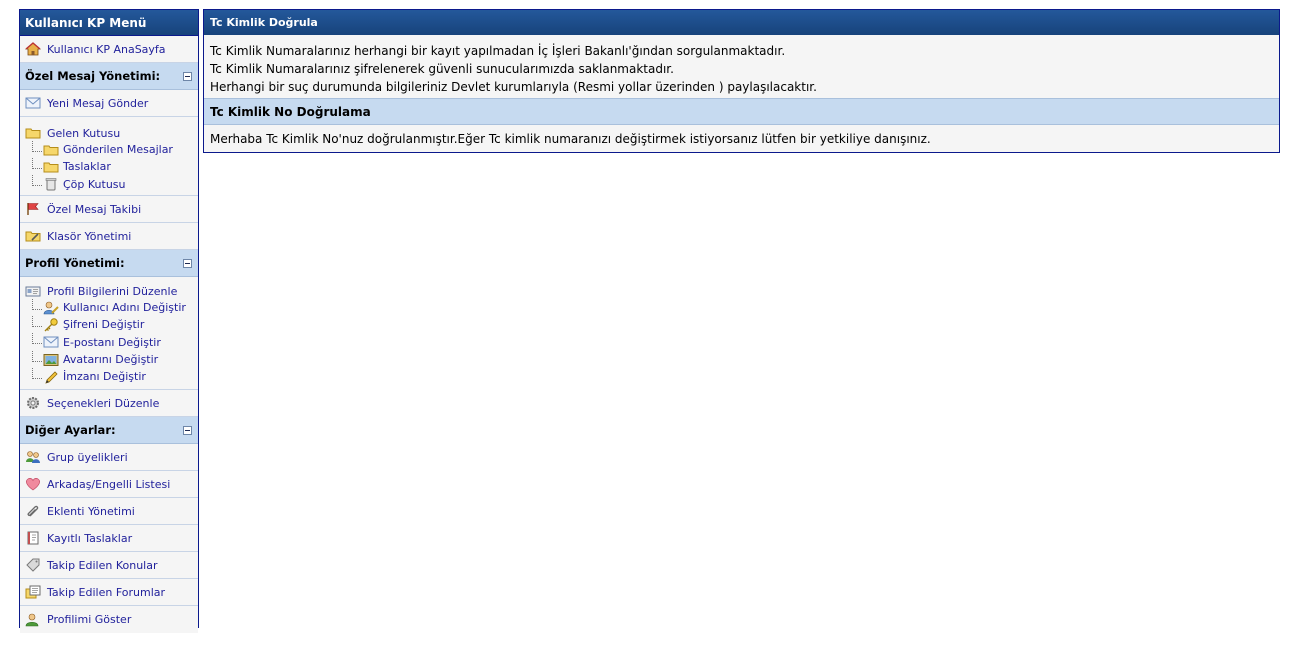 Image resolution: width=1295 pixels, height=645 pixels. I want to click on view-profile-link: Profilimi Göster, so click(89, 619).